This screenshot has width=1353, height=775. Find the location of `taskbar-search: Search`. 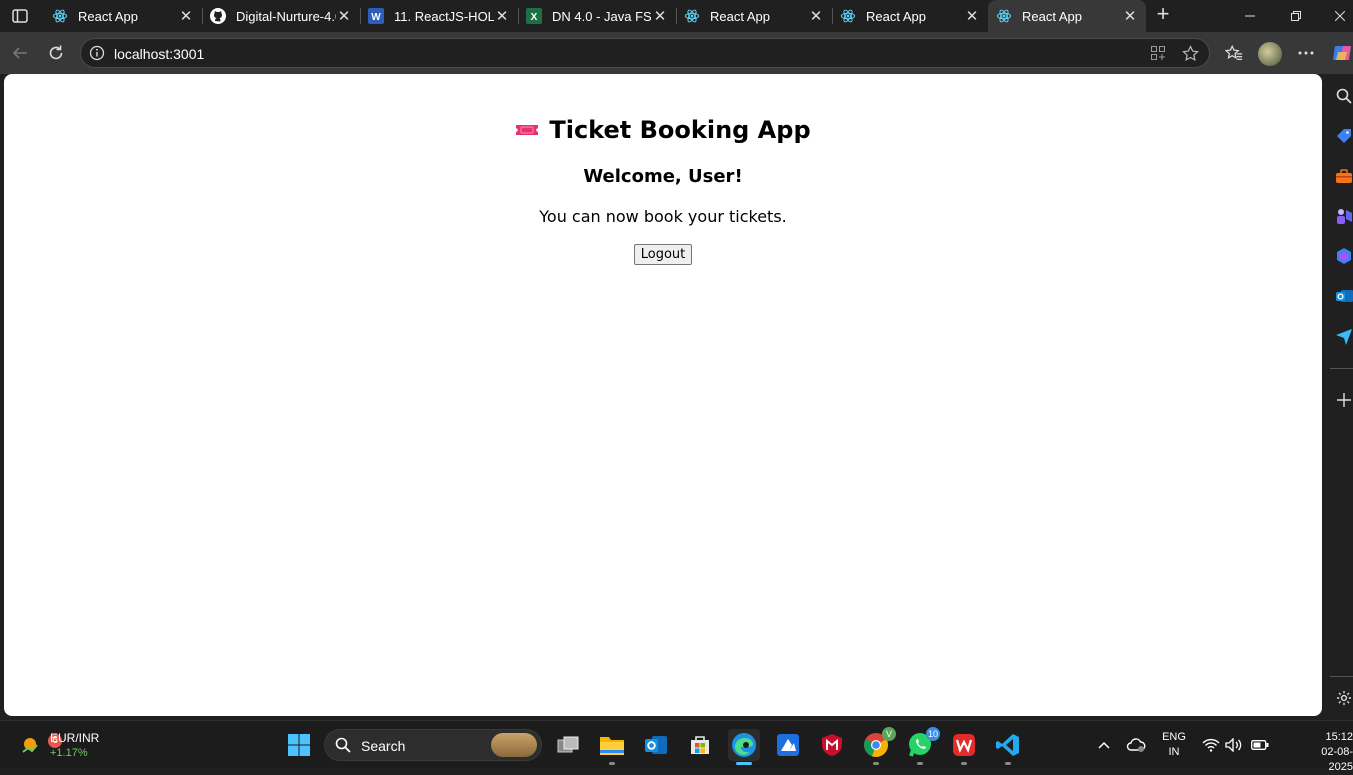

taskbar-search: Search is located at coordinates (433, 745).